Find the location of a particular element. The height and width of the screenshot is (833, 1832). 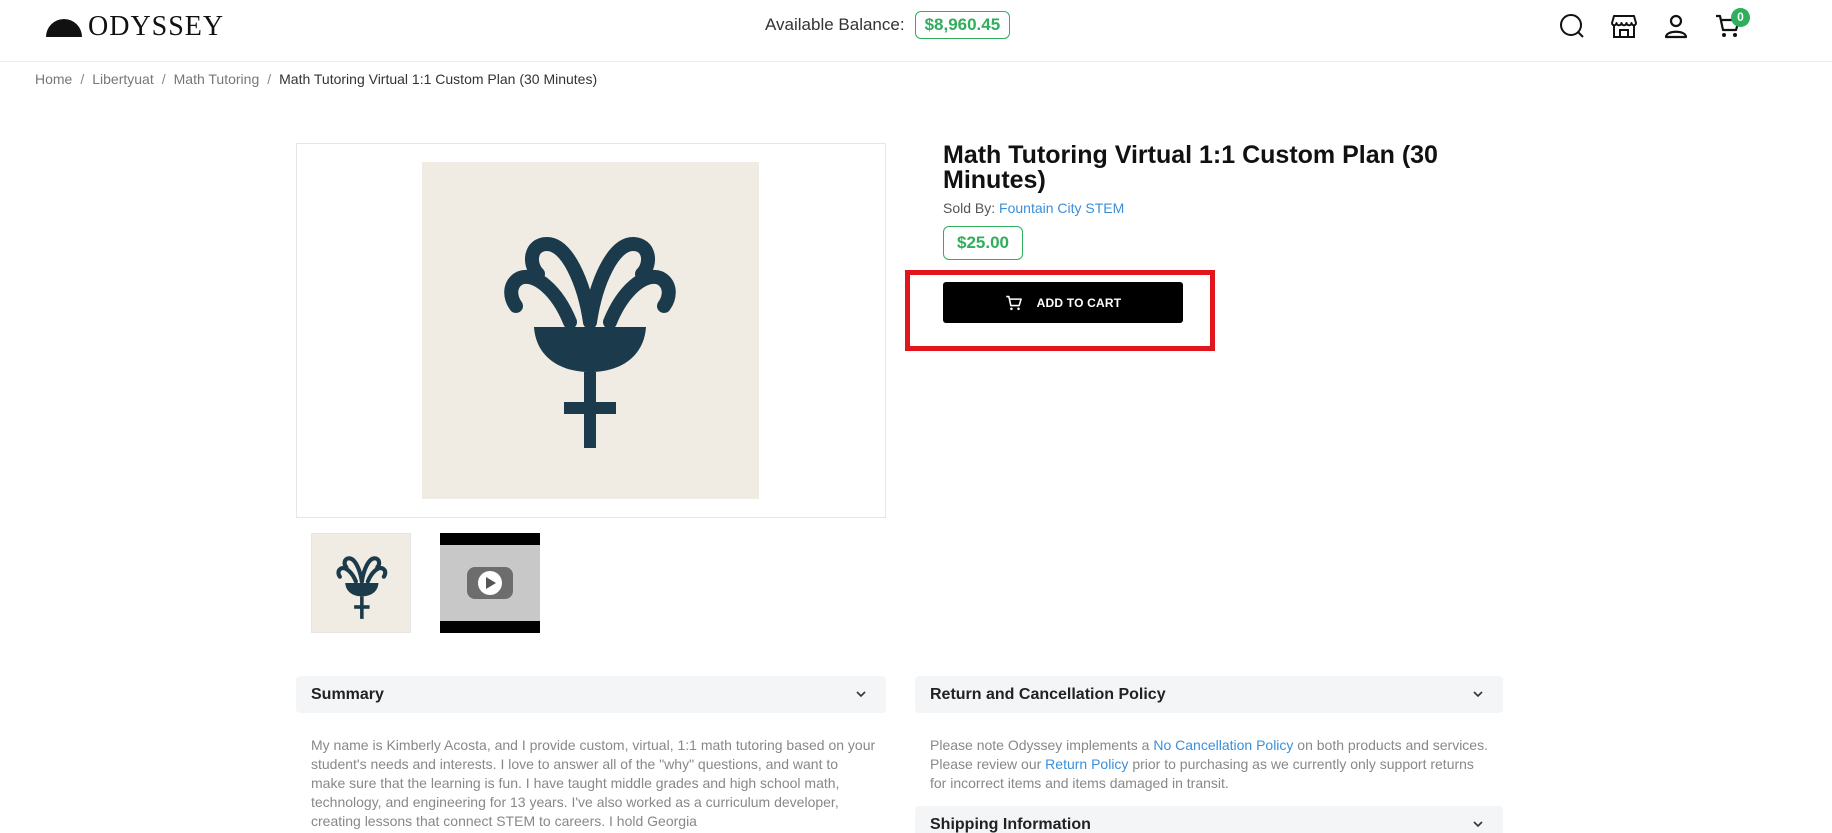

seller-link: Fountain City STEM is located at coordinates (1061, 208).